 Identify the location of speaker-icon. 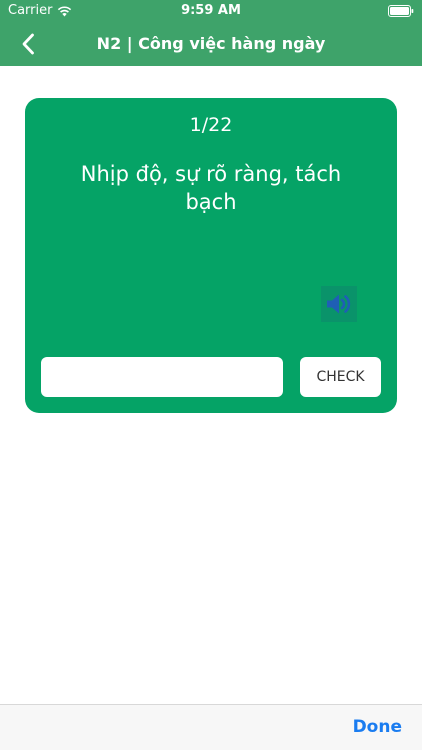
(339, 304).